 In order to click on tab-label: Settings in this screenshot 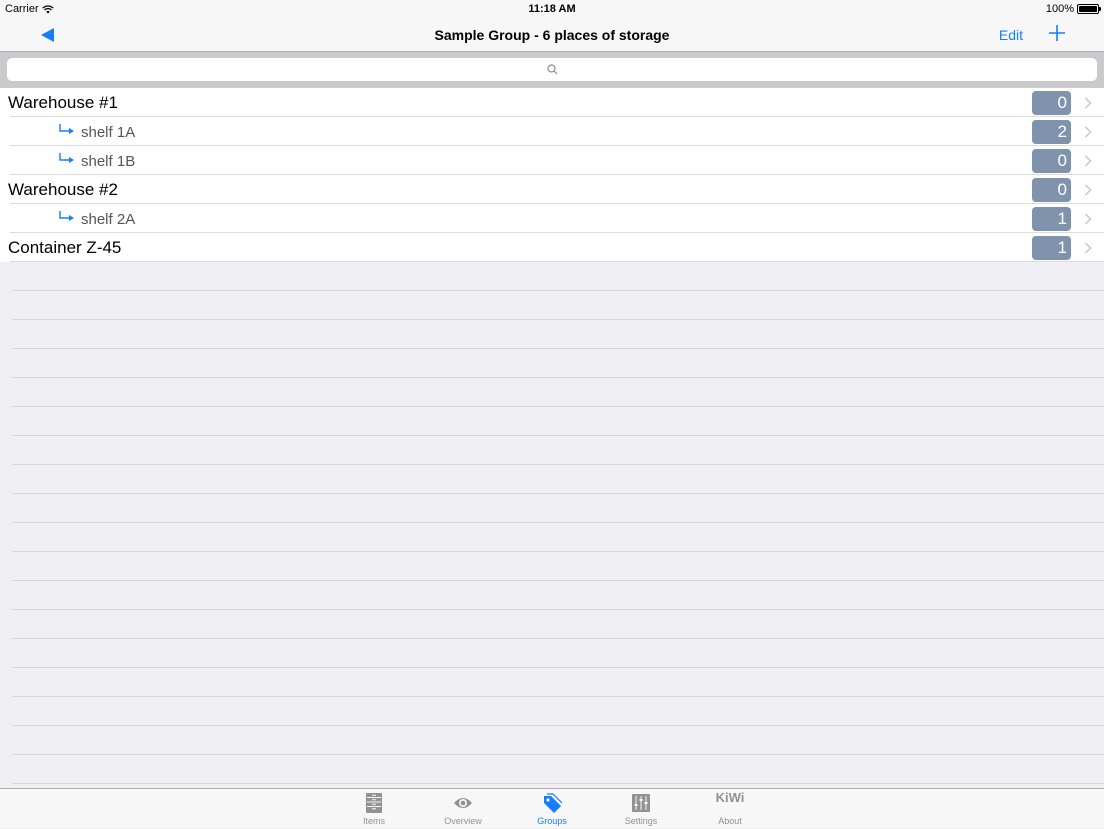, I will do `click(641, 821)`.